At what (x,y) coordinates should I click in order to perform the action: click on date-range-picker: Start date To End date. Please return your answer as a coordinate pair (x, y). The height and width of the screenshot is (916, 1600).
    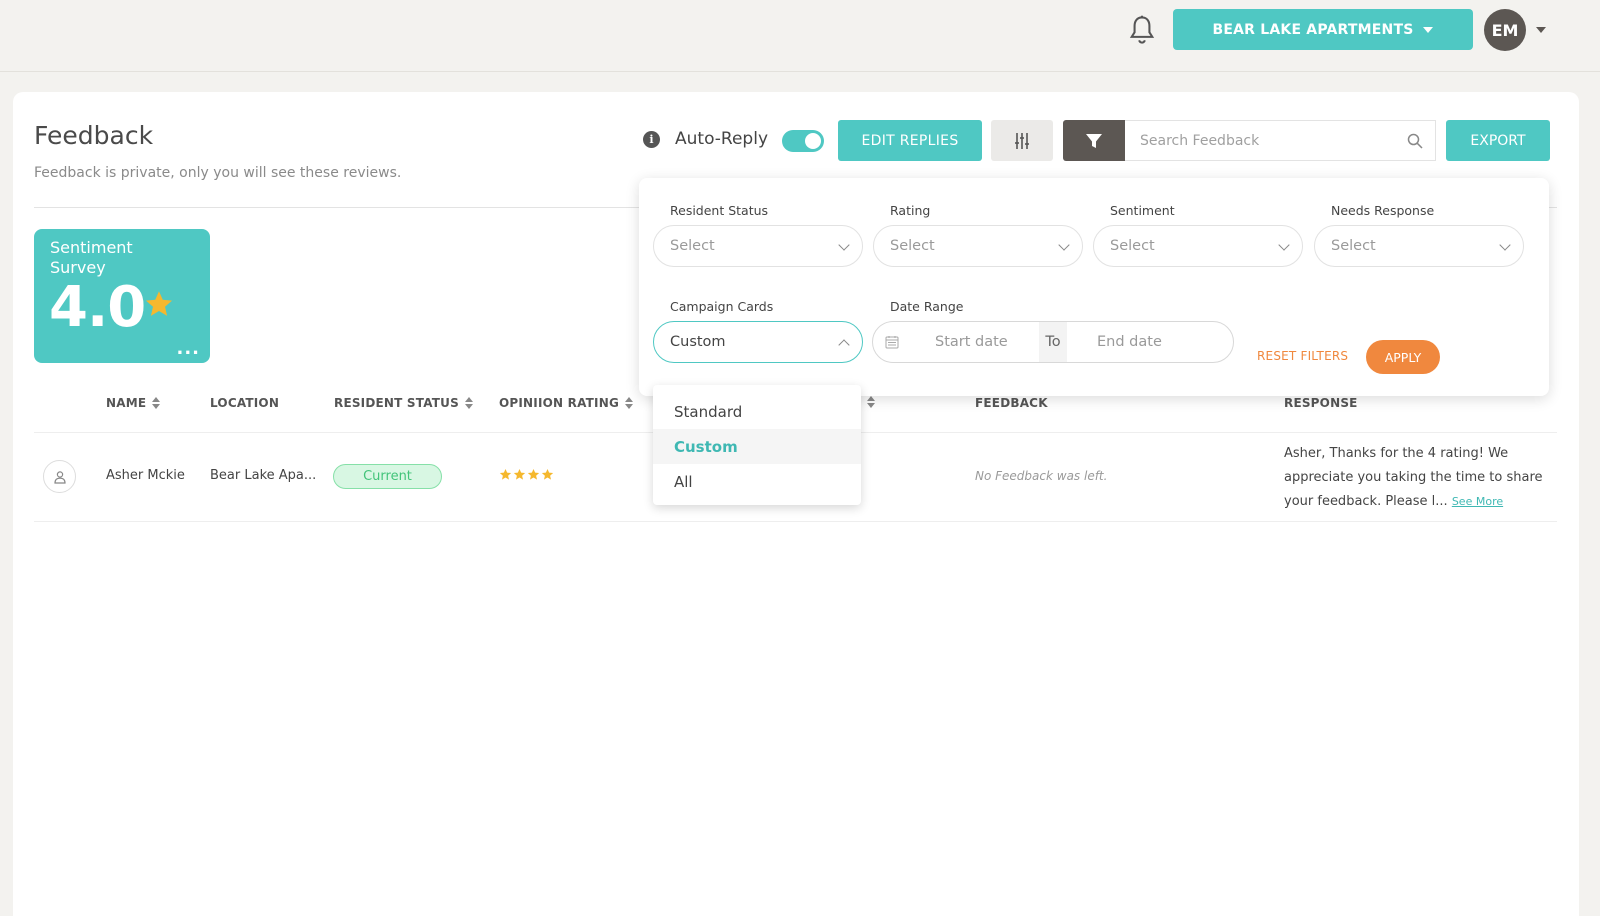
    Looking at the image, I should click on (1053, 342).